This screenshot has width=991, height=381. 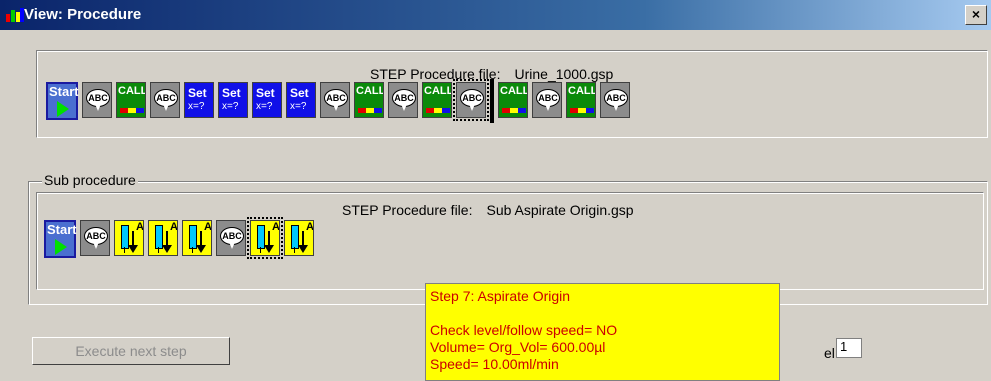 I want to click on execute-next-step-button: Execute next step, so click(x=131, y=351).